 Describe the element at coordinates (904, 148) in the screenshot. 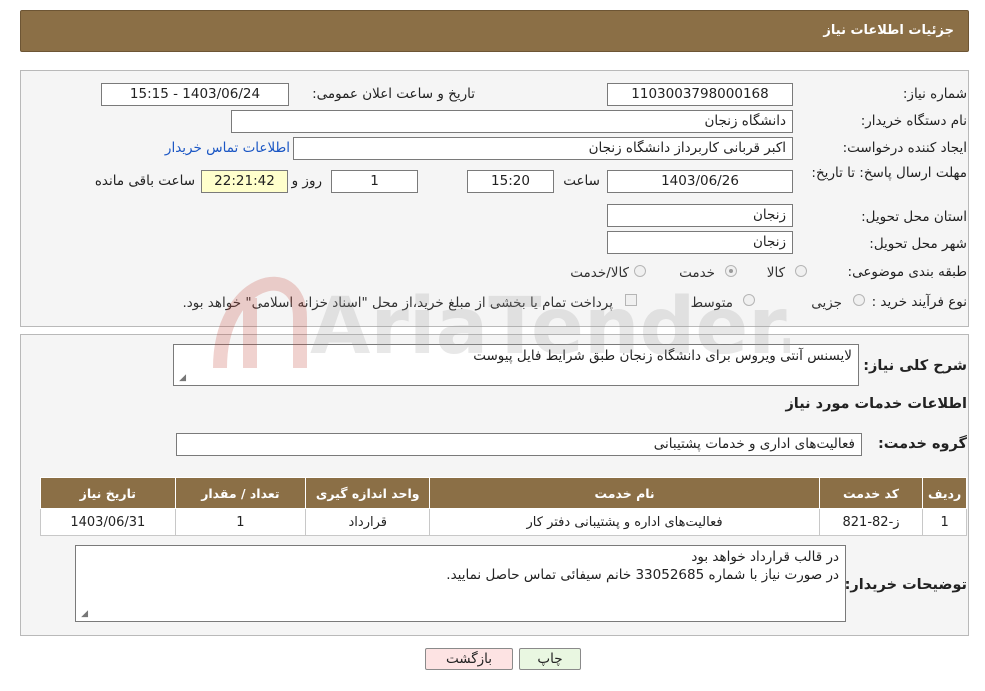

I see `creator-label: ایجاد کننده درخواست:` at that location.